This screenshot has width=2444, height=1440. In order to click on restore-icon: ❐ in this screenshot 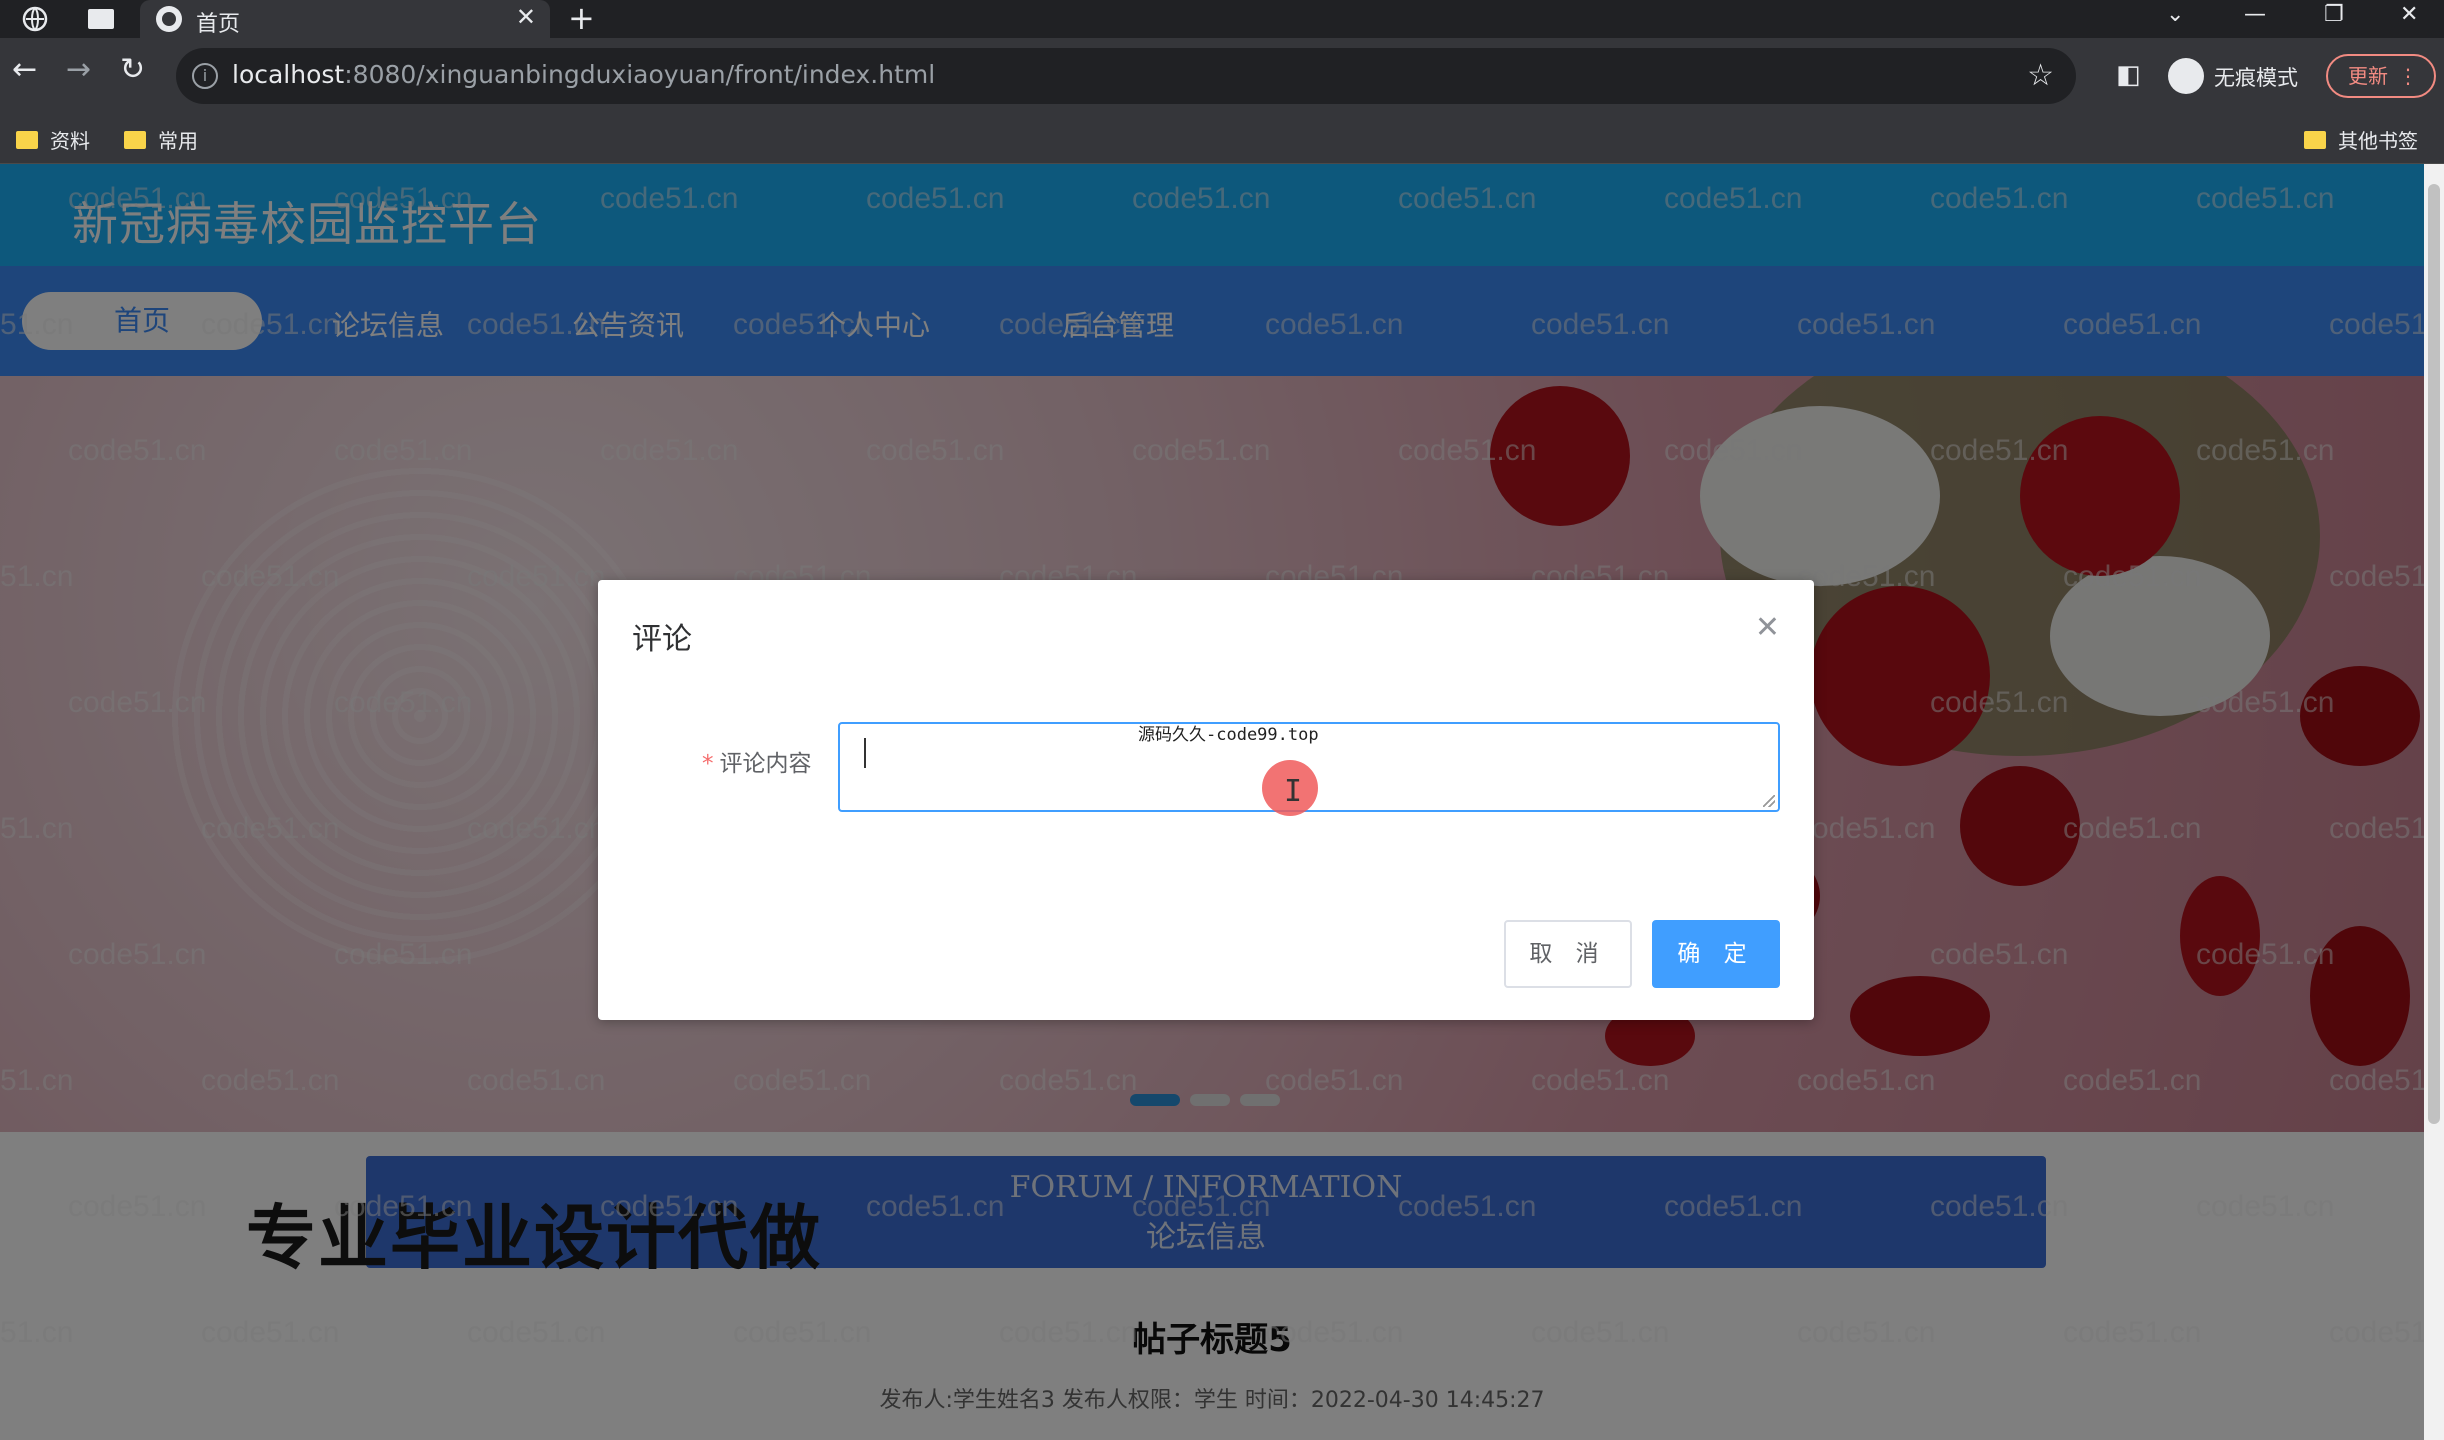, I will do `click(2334, 15)`.